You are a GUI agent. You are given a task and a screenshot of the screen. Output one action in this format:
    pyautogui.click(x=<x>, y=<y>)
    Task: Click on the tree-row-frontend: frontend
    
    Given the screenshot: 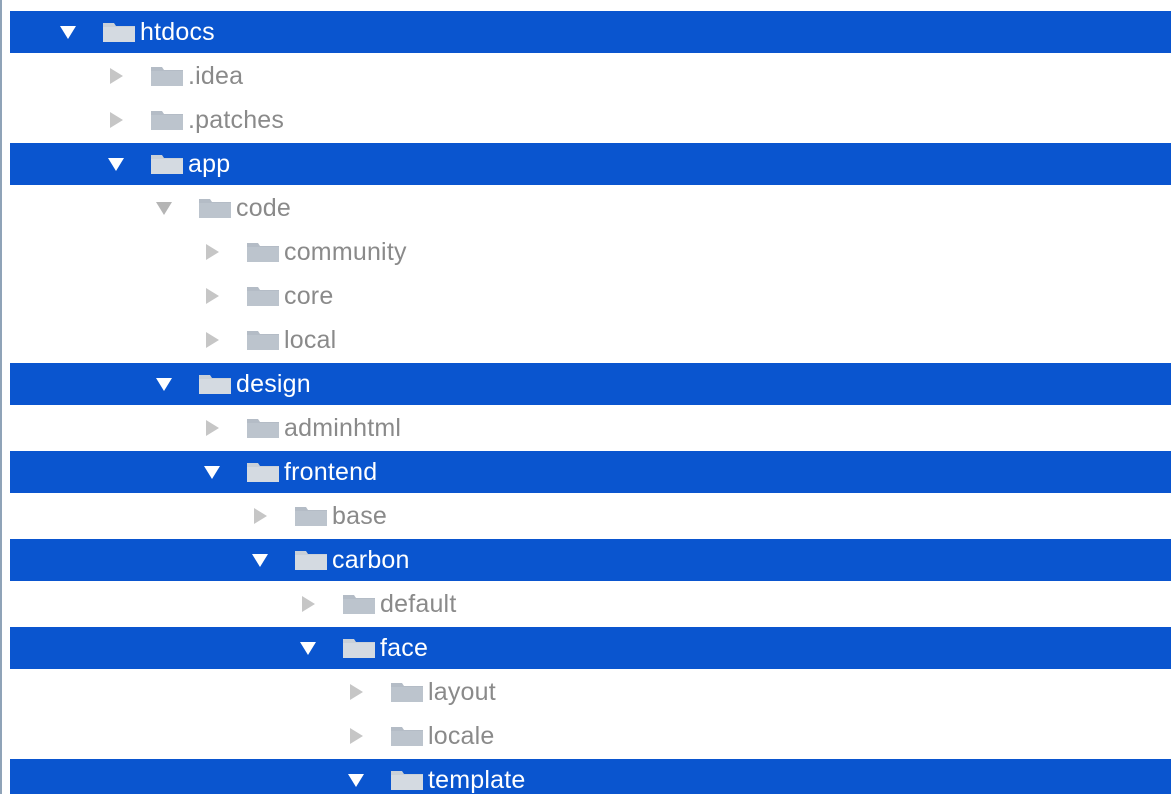 What is the action you would take?
    pyautogui.click(x=590, y=472)
    